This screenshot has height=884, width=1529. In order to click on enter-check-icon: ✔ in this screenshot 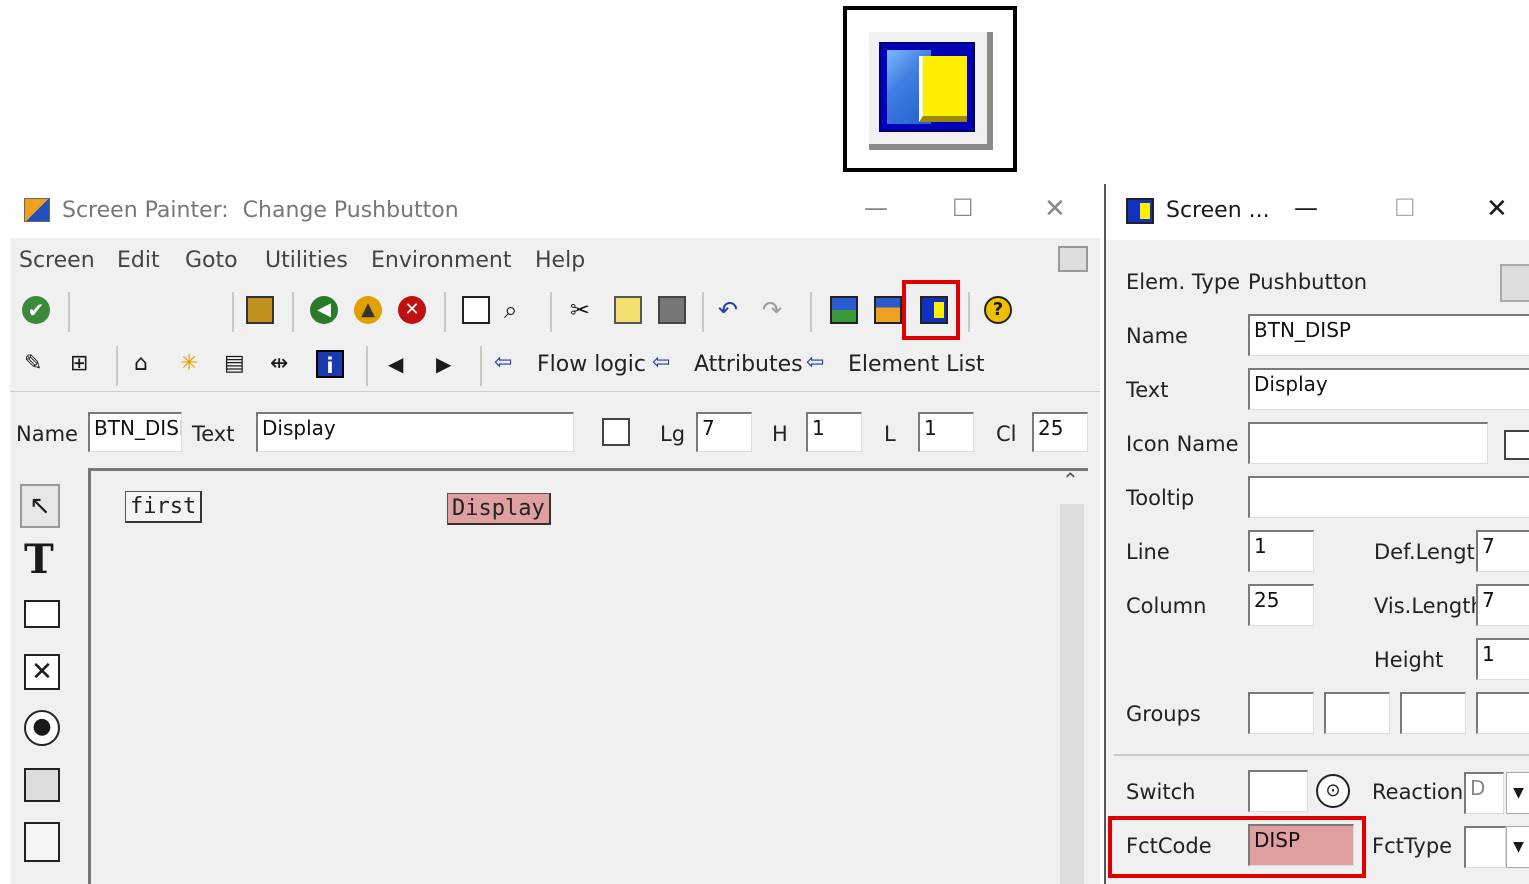, I will do `click(36, 310)`.